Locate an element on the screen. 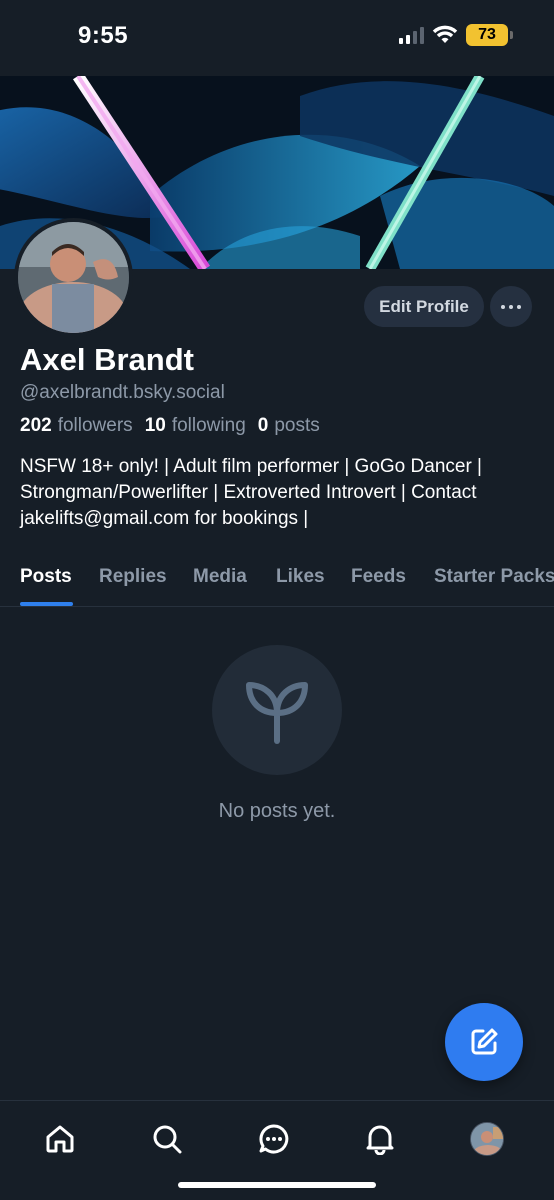  compose-button is located at coordinates (484, 1042).